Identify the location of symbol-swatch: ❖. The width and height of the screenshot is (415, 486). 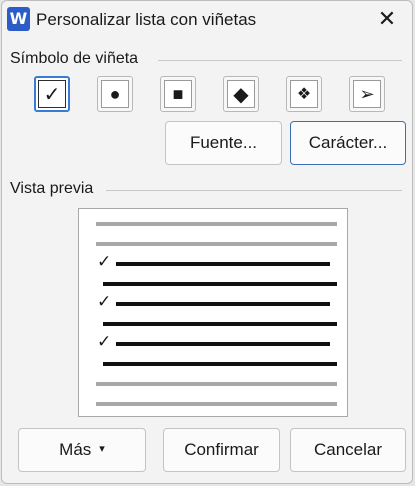
(304, 94).